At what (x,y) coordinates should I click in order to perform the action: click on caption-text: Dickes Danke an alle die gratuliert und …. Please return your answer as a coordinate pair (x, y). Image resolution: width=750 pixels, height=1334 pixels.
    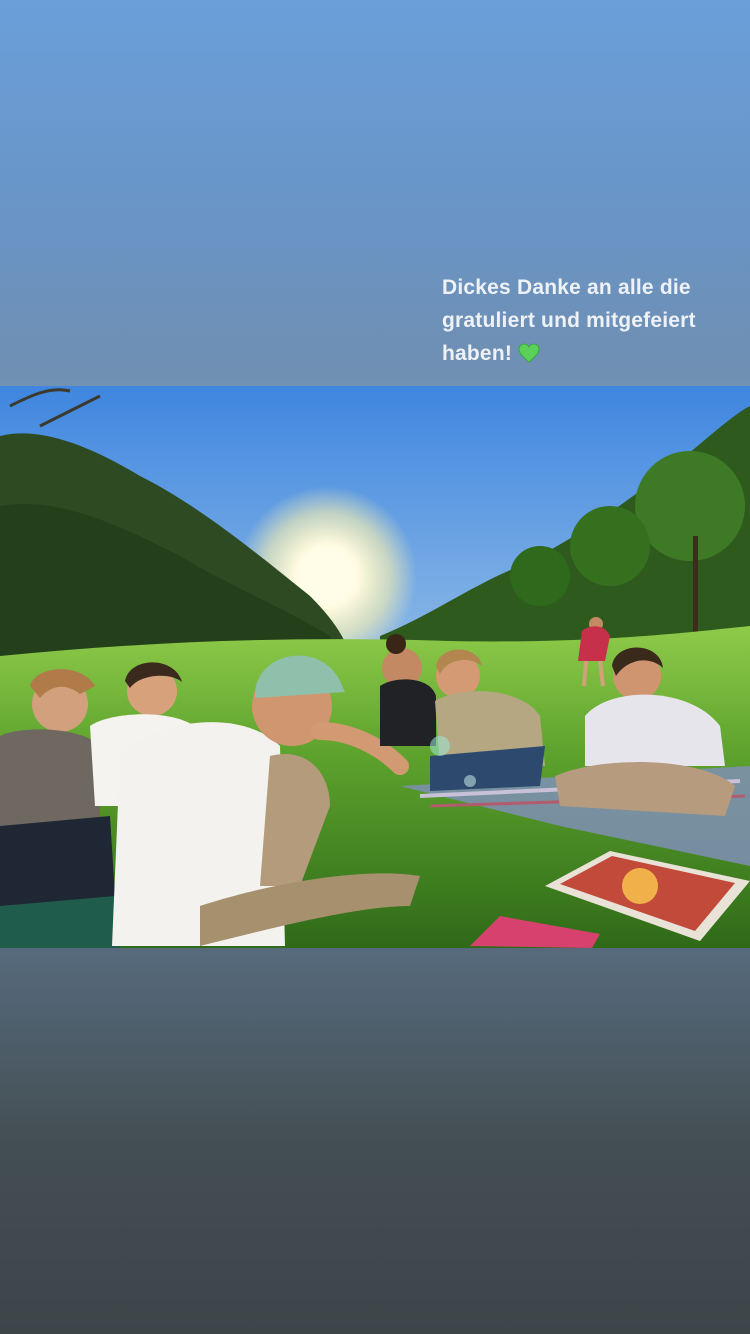
    Looking at the image, I should click on (569, 320).